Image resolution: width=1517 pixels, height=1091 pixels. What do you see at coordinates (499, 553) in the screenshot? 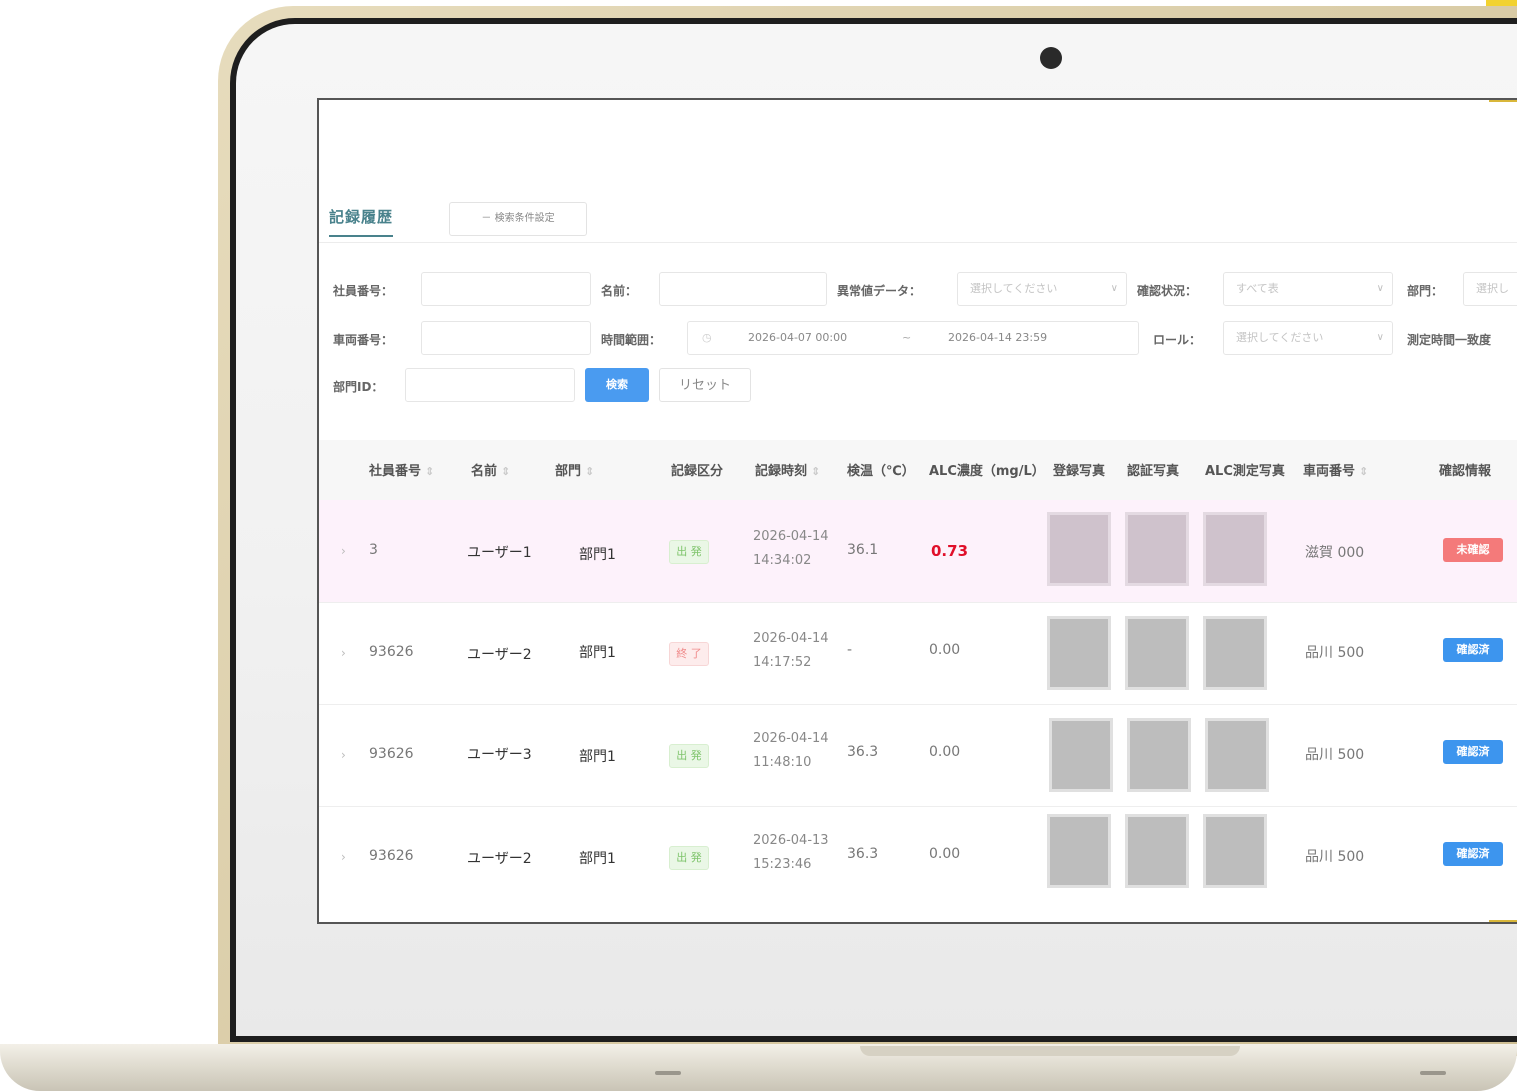
I see `user-name: ユーザー1` at bounding box center [499, 553].